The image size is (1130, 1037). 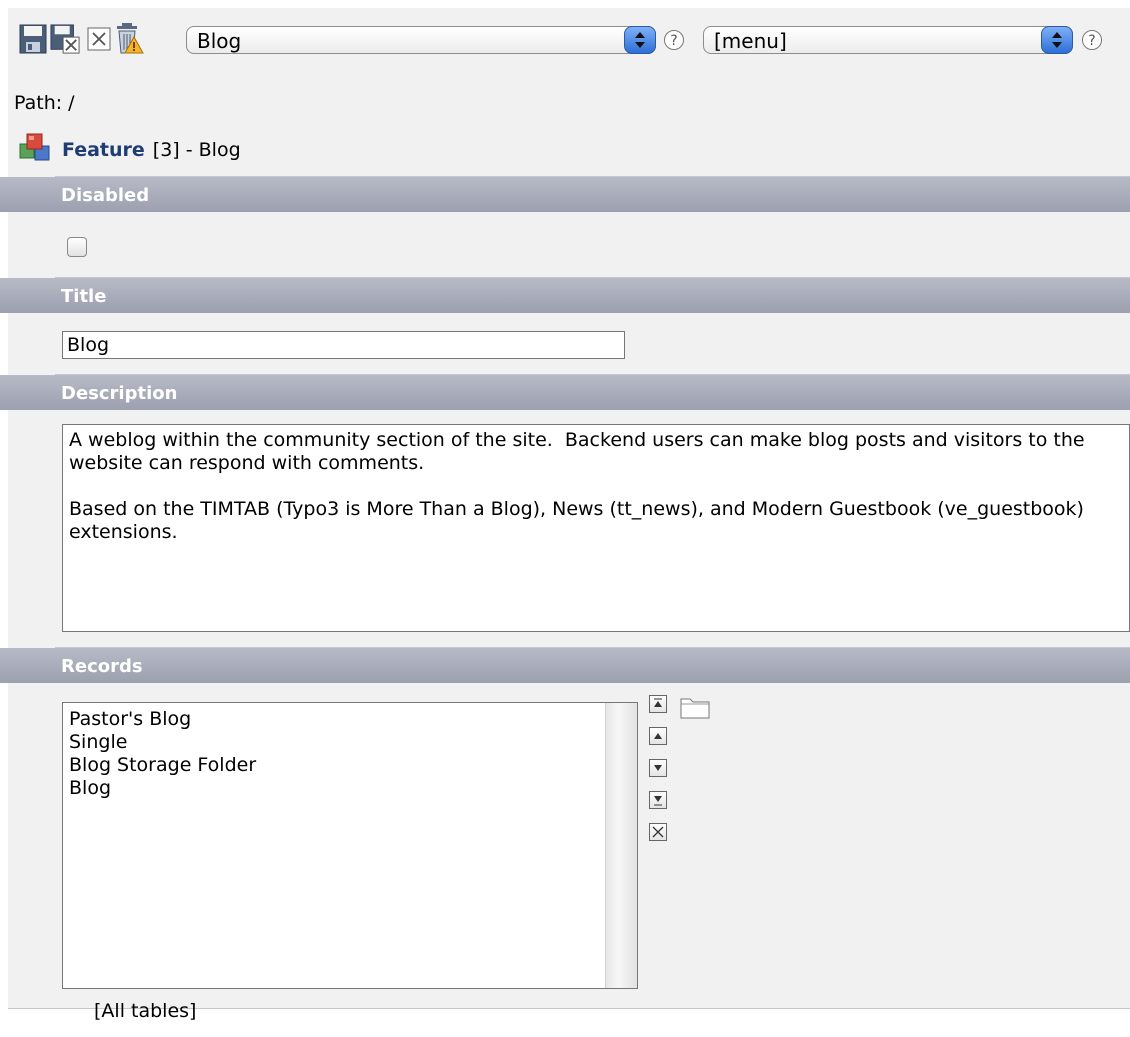 I want to click on move-up-button, so click(x=658, y=736).